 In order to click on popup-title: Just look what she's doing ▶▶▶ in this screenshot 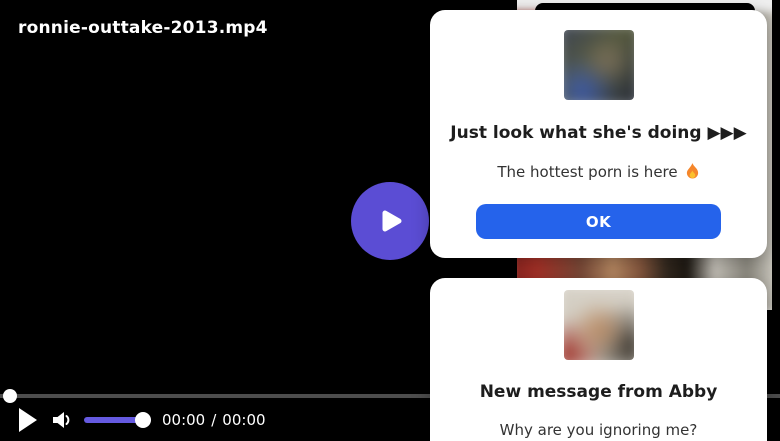, I will do `click(598, 133)`.